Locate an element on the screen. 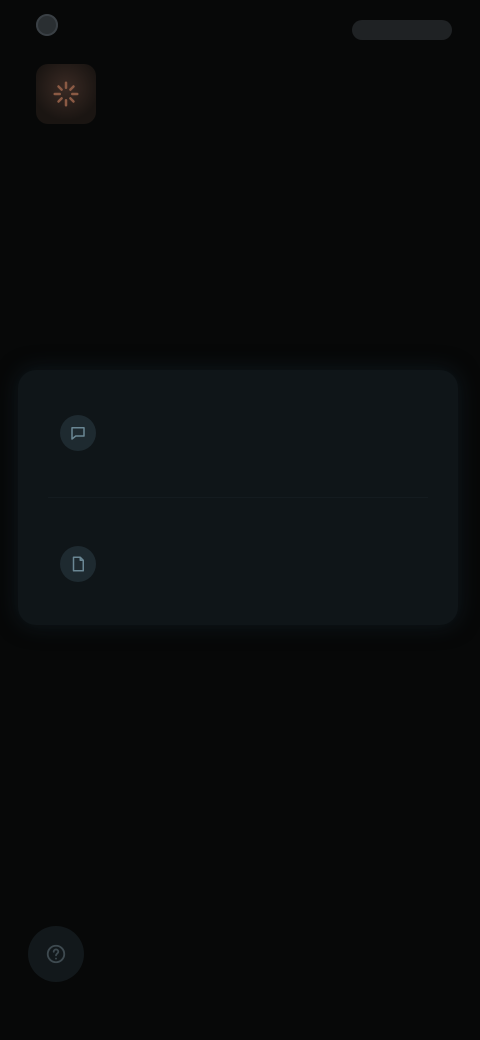 The height and width of the screenshot is (1040, 480). help-button is located at coordinates (56, 954).